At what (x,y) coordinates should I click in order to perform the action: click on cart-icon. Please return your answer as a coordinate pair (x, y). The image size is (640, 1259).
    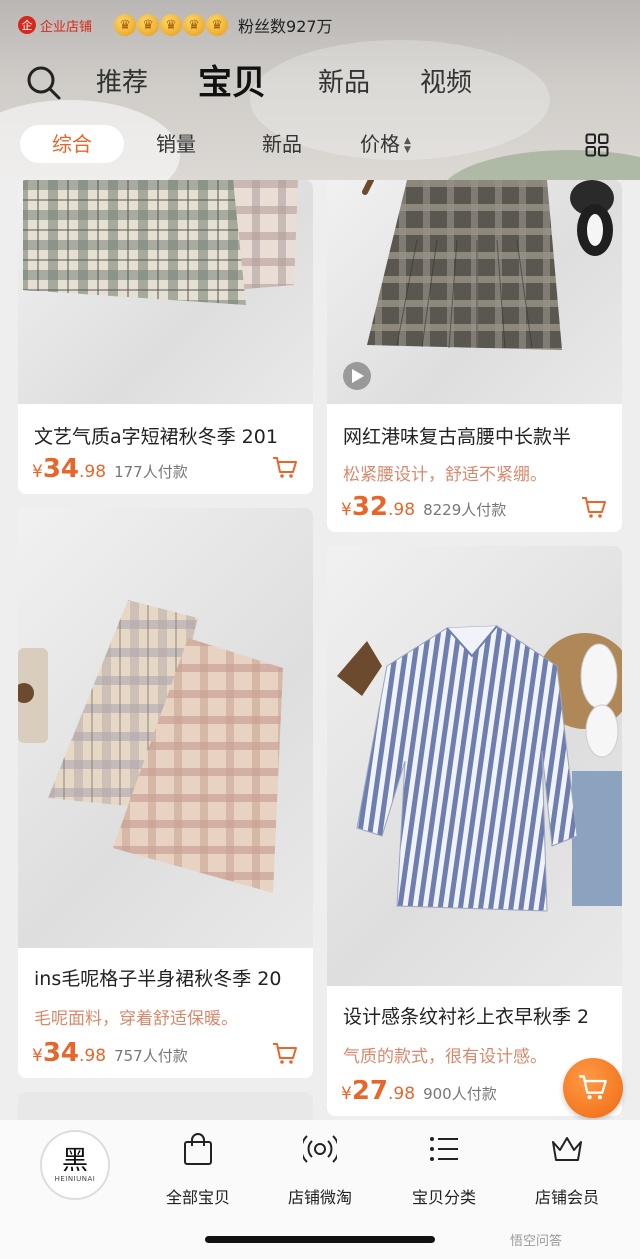
    Looking at the image, I should click on (593, 1087).